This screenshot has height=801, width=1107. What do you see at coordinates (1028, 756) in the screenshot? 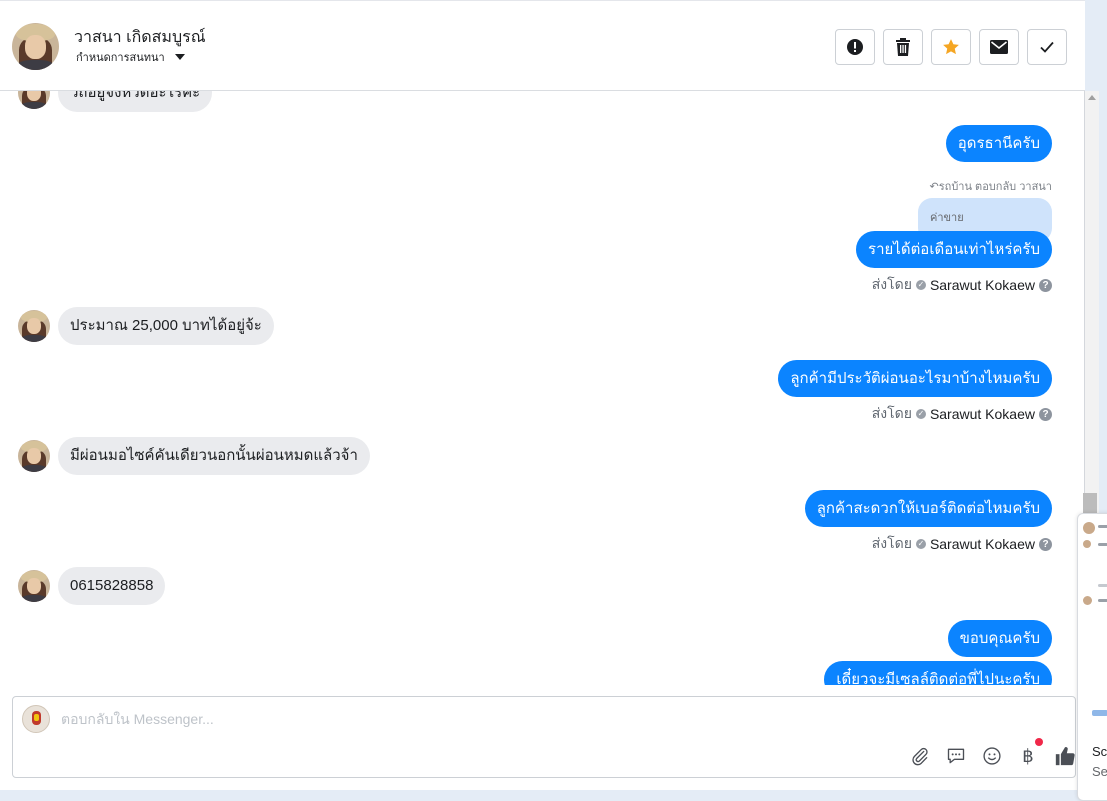
I see `baht-payment-icon: ฿` at bounding box center [1028, 756].